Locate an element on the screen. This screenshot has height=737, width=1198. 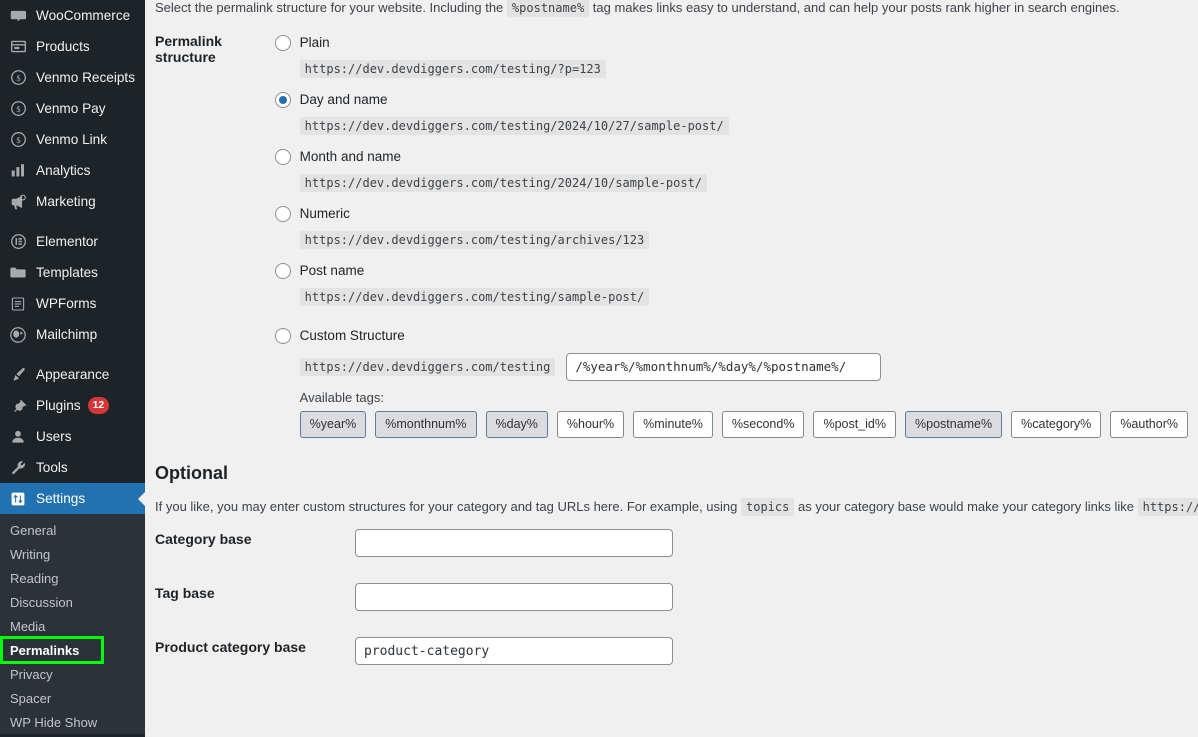
sidebar-item-analytics: Analytics is located at coordinates (72, 170).